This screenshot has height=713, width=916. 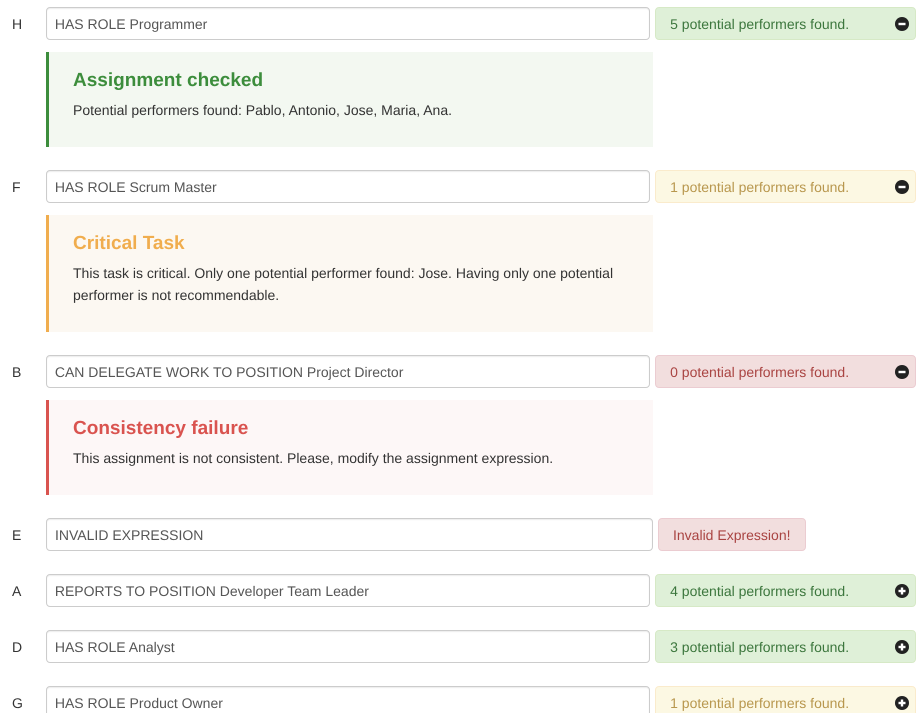 What do you see at coordinates (168, 81) in the screenshot?
I see `callout-title: Assignment checked` at bounding box center [168, 81].